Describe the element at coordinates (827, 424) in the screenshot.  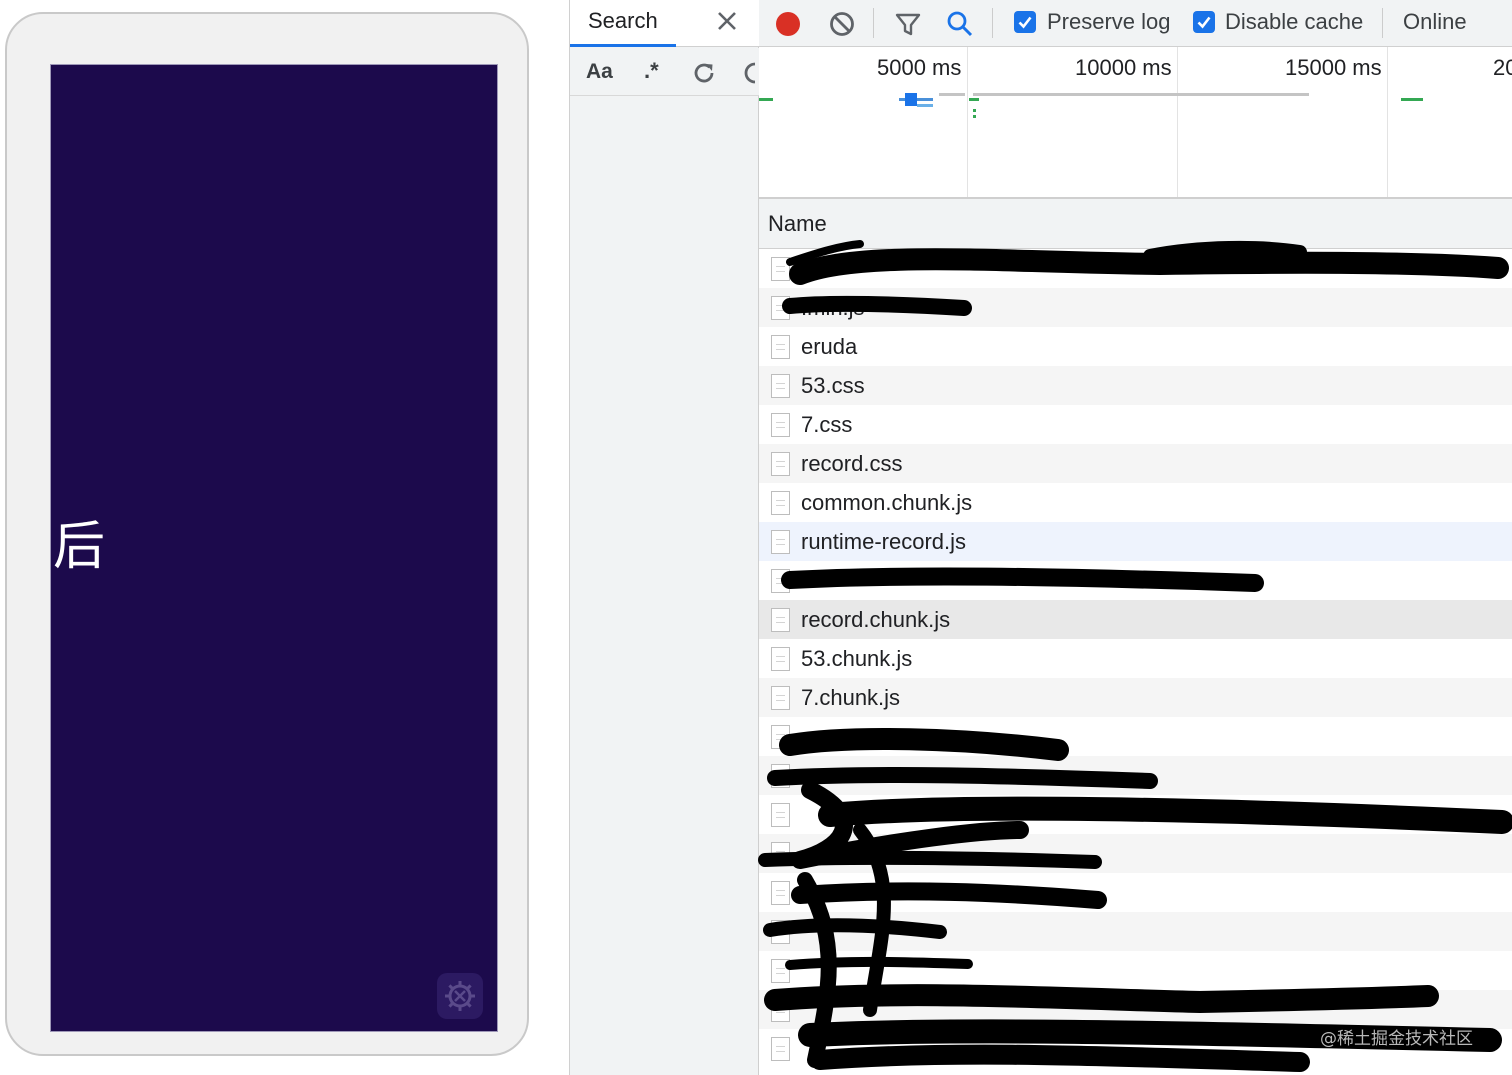
I see `request-name: 7.css` at that location.